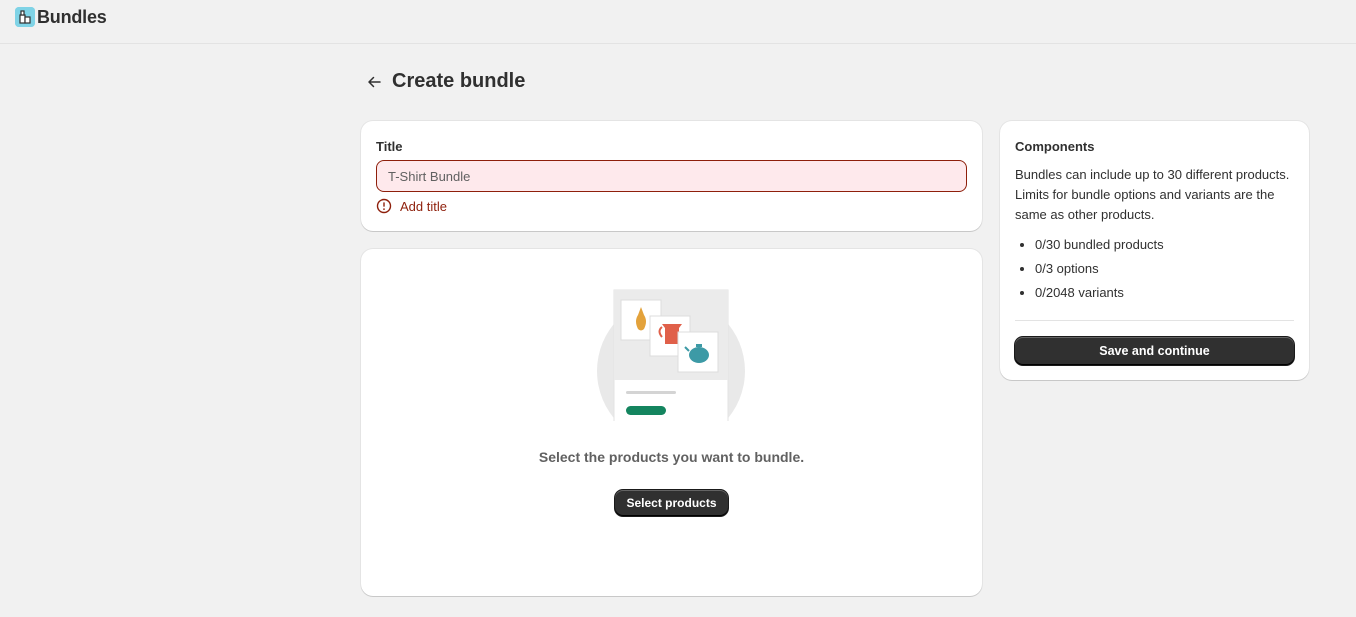 The height and width of the screenshot is (617, 1356). I want to click on app-name: Bundles, so click(72, 17).